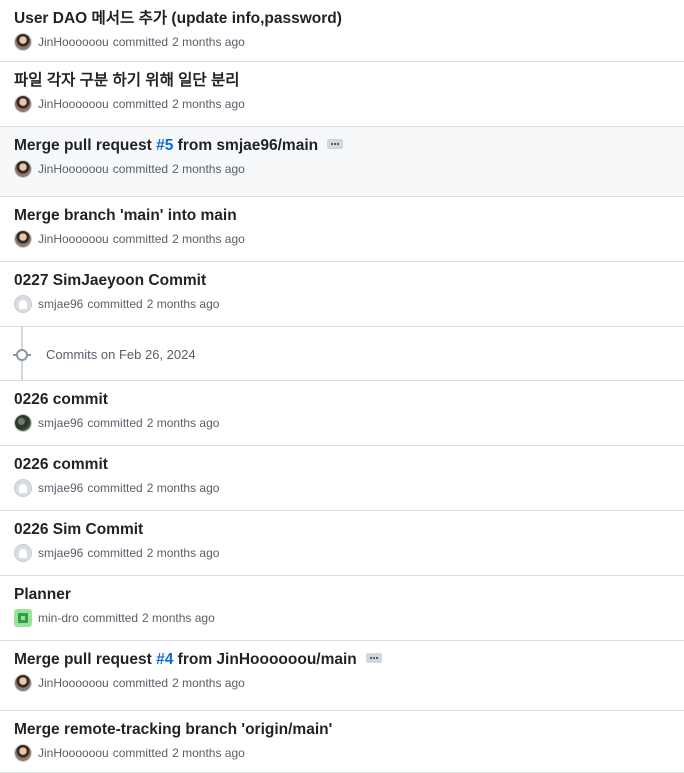 The width and height of the screenshot is (684, 773). What do you see at coordinates (22, 355) in the screenshot?
I see `git-commit-icon` at bounding box center [22, 355].